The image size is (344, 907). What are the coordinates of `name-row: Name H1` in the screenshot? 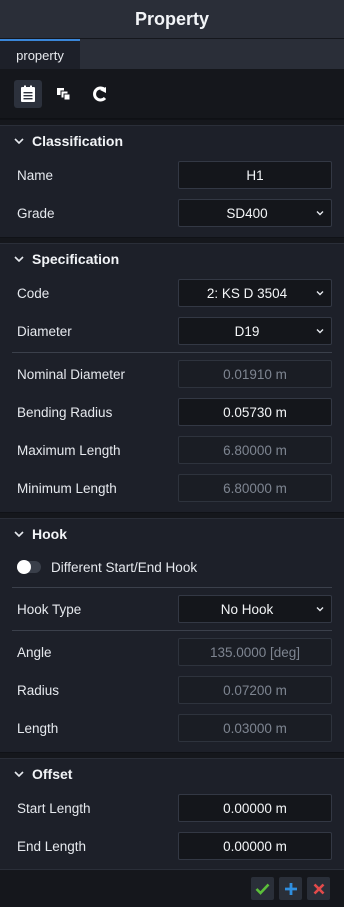 It's located at (172, 175).